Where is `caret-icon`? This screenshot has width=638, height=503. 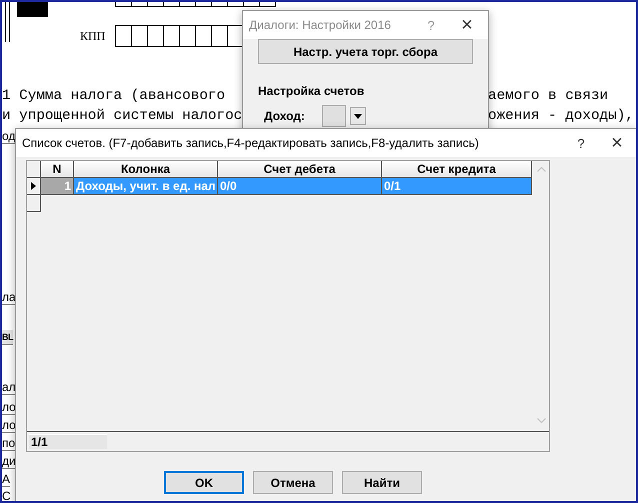
caret-icon is located at coordinates (358, 116).